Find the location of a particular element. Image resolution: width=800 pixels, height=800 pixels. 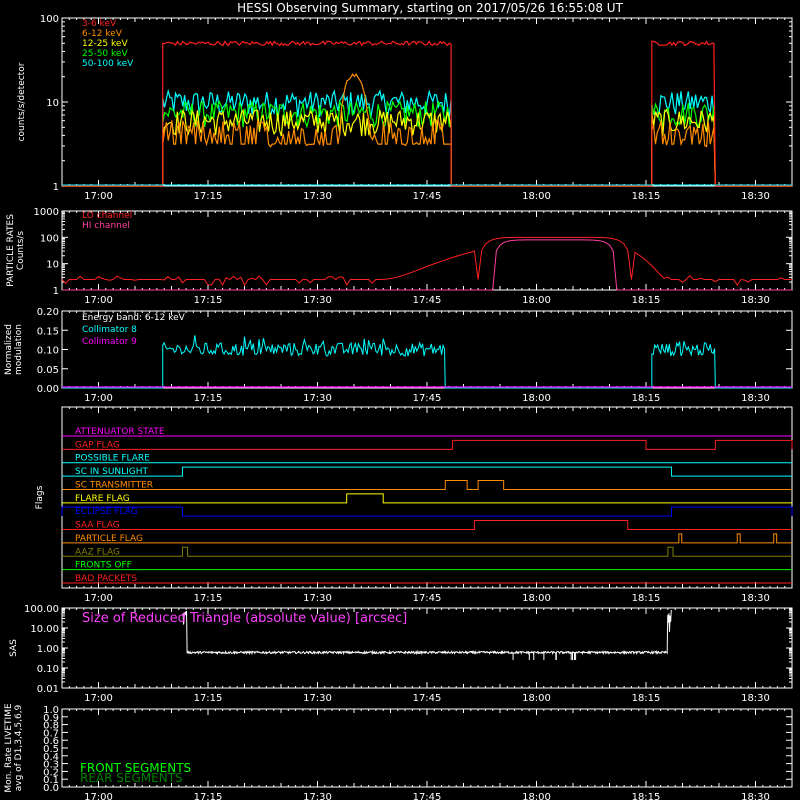

legend-12-25-keV: 12-25 keV is located at coordinates (105, 44).